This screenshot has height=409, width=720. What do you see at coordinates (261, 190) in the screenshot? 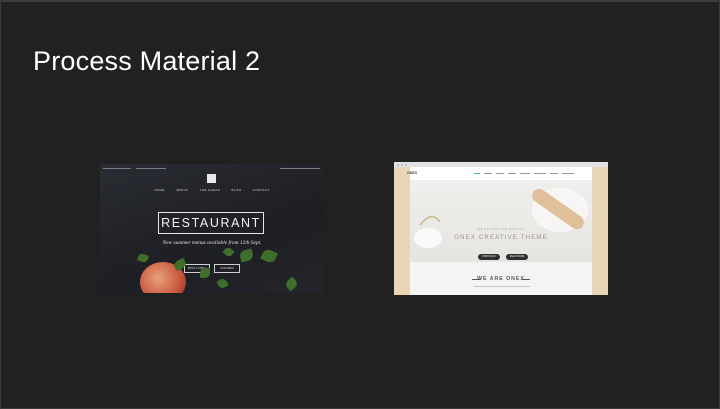
I see `restaurant-nav-item: CONTACT` at bounding box center [261, 190].